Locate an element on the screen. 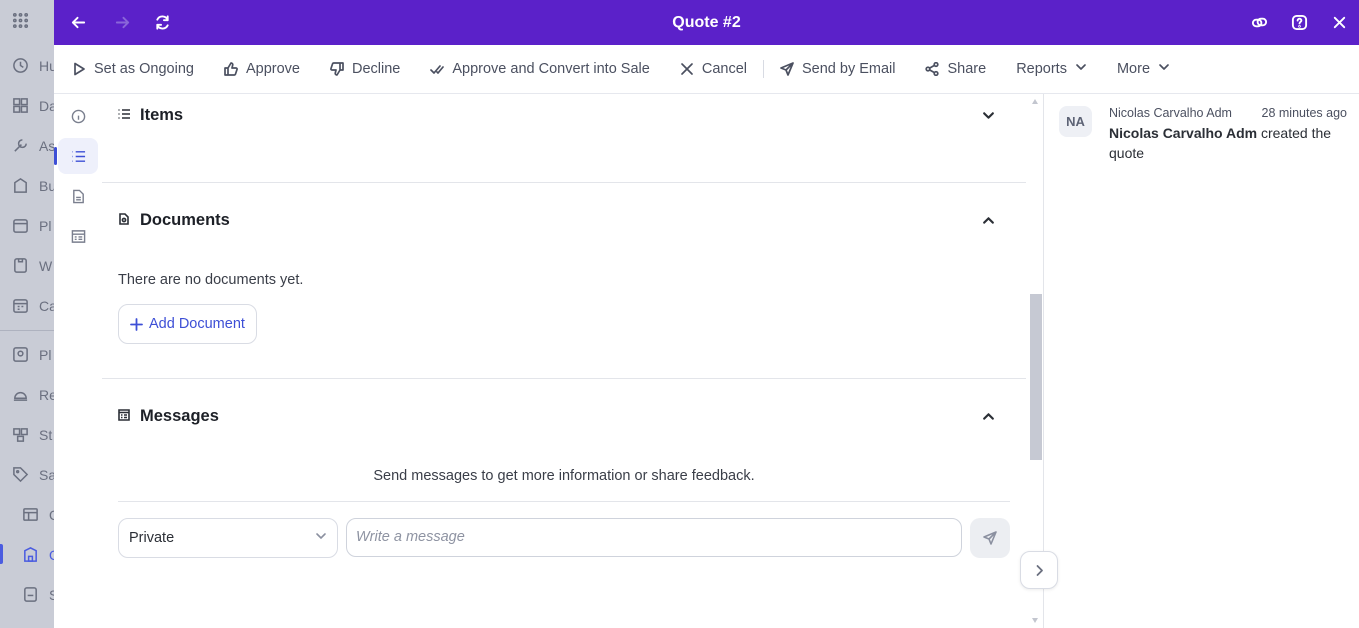 This screenshot has height=628, width=1359. approve-button: Approve is located at coordinates (262, 69).